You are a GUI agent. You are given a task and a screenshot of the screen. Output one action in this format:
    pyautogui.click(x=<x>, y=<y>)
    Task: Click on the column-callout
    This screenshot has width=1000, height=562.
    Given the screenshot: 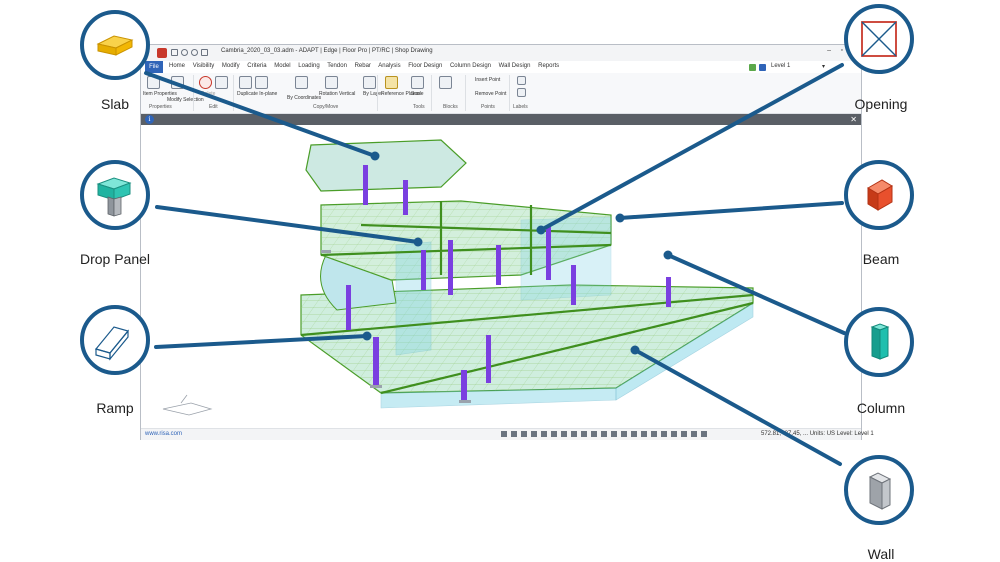 What is the action you would take?
    pyautogui.click(x=879, y=342)
    